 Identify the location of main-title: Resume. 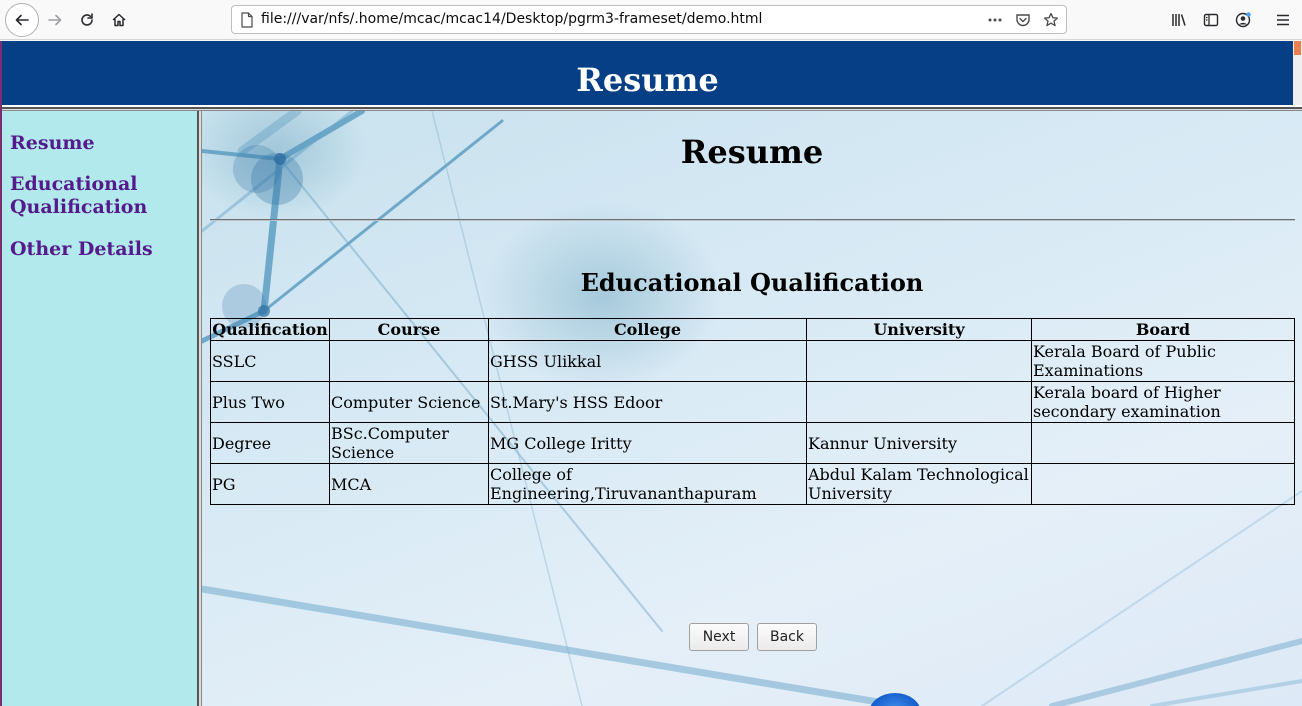
(752, 152).